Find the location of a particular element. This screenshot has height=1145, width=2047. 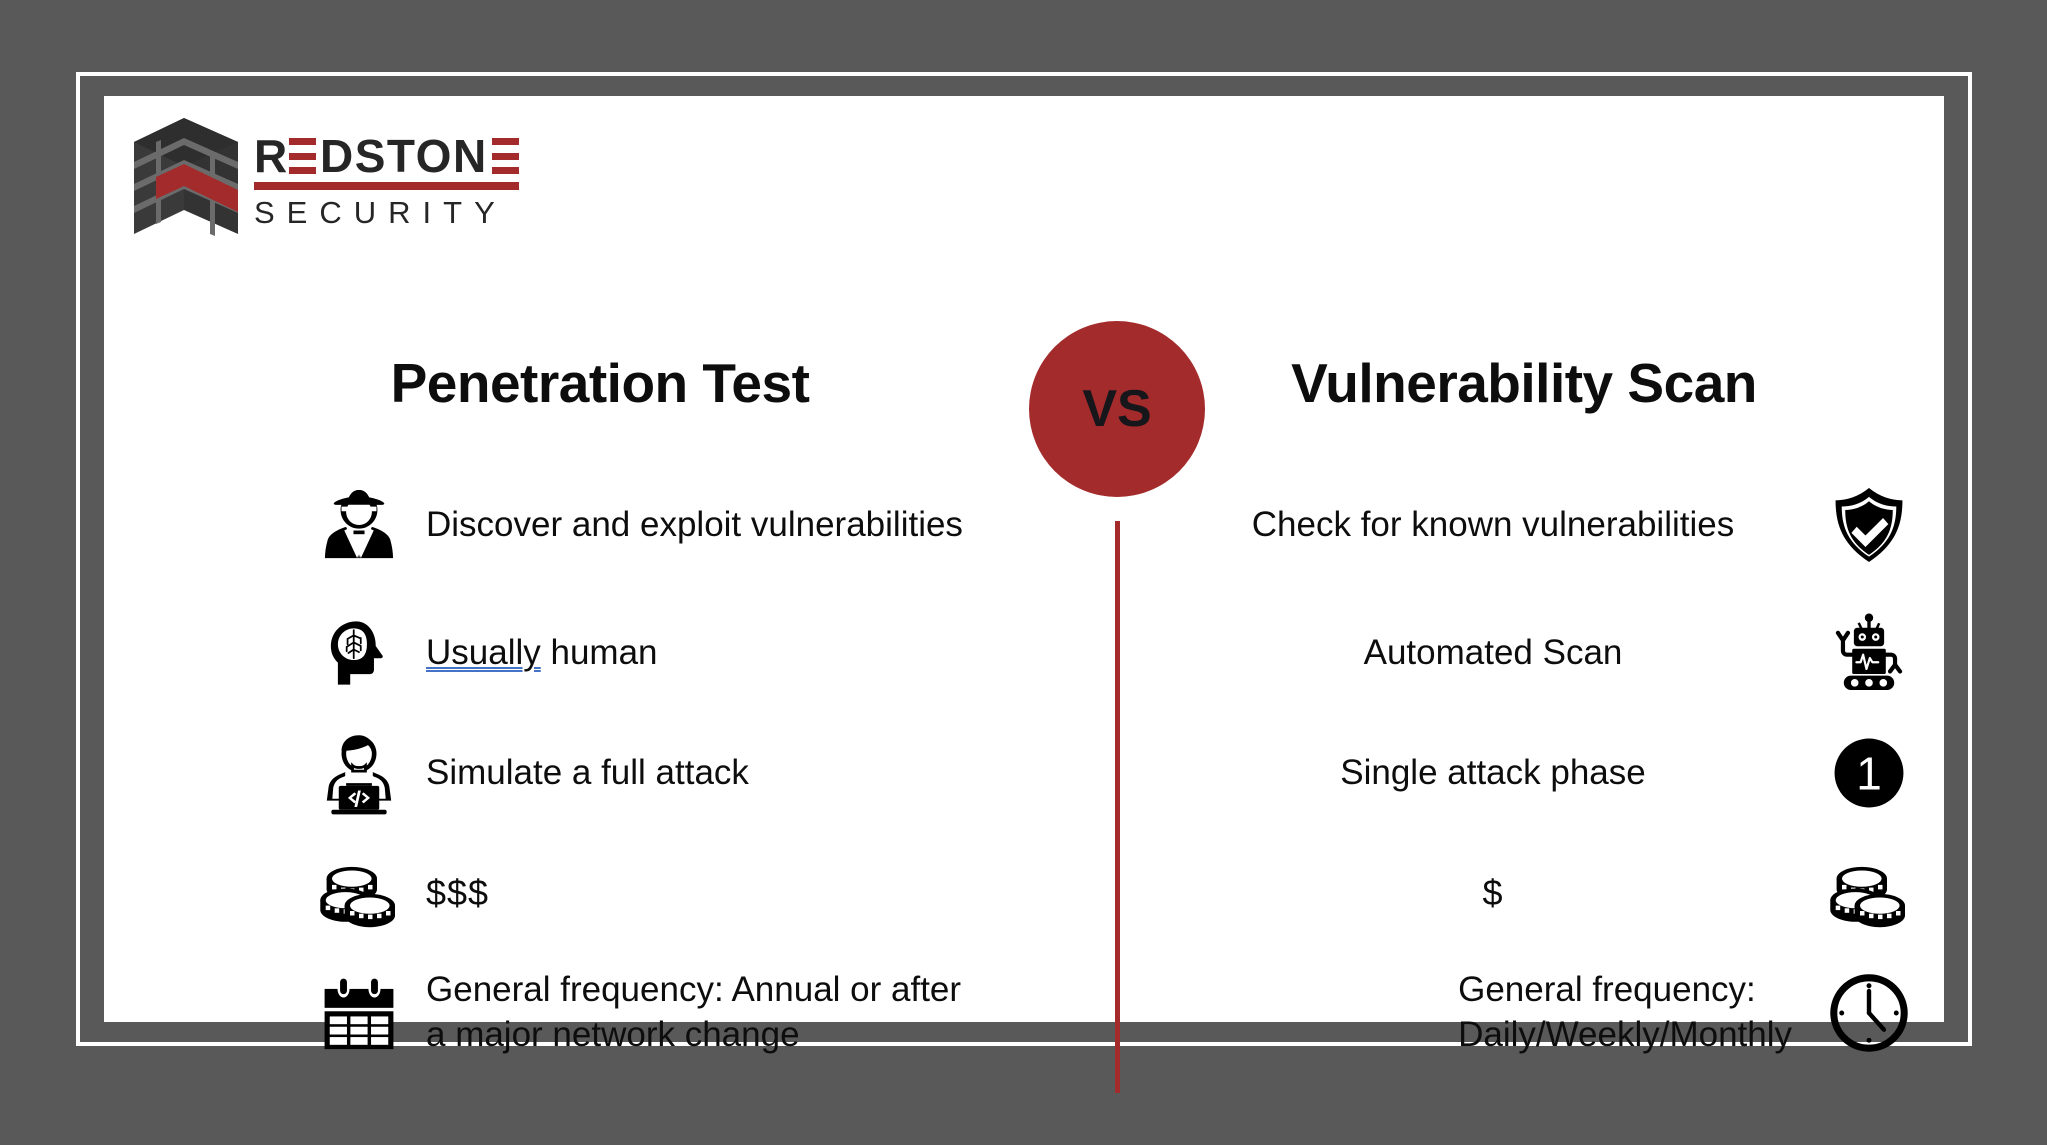

list-item: Simulate a full attack is located at coordinates (684, 773).